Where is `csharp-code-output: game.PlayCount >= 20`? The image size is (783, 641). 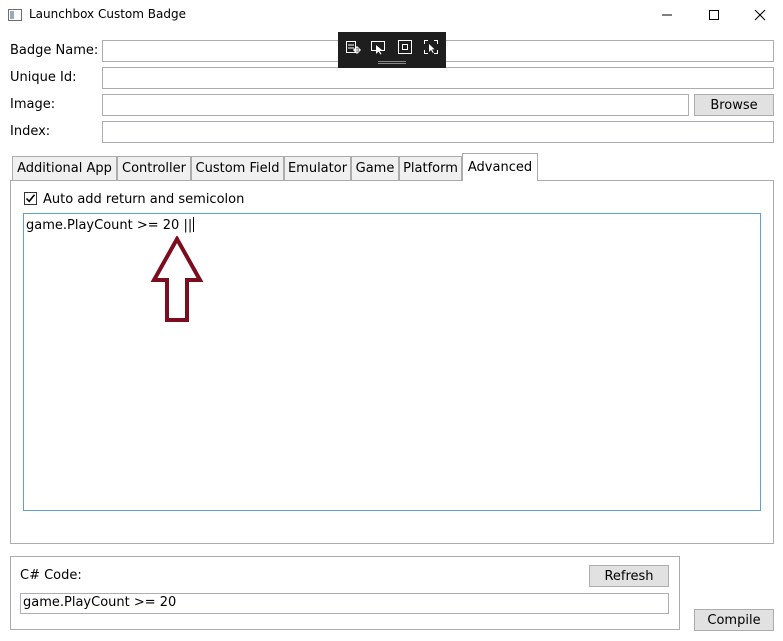
csharp-code-output: game.PlayCount >= 20 is located at coordinates (344, 603).